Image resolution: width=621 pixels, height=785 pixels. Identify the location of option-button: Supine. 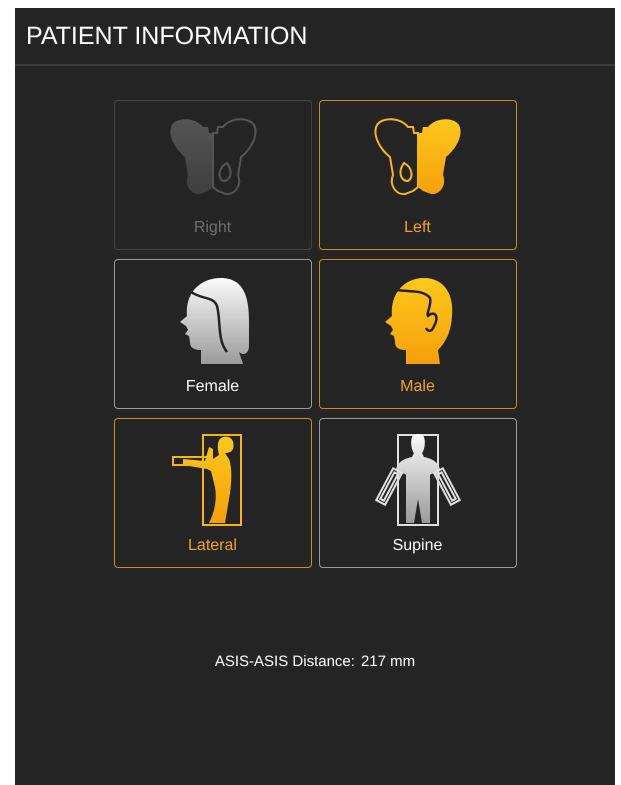
(417, 493).